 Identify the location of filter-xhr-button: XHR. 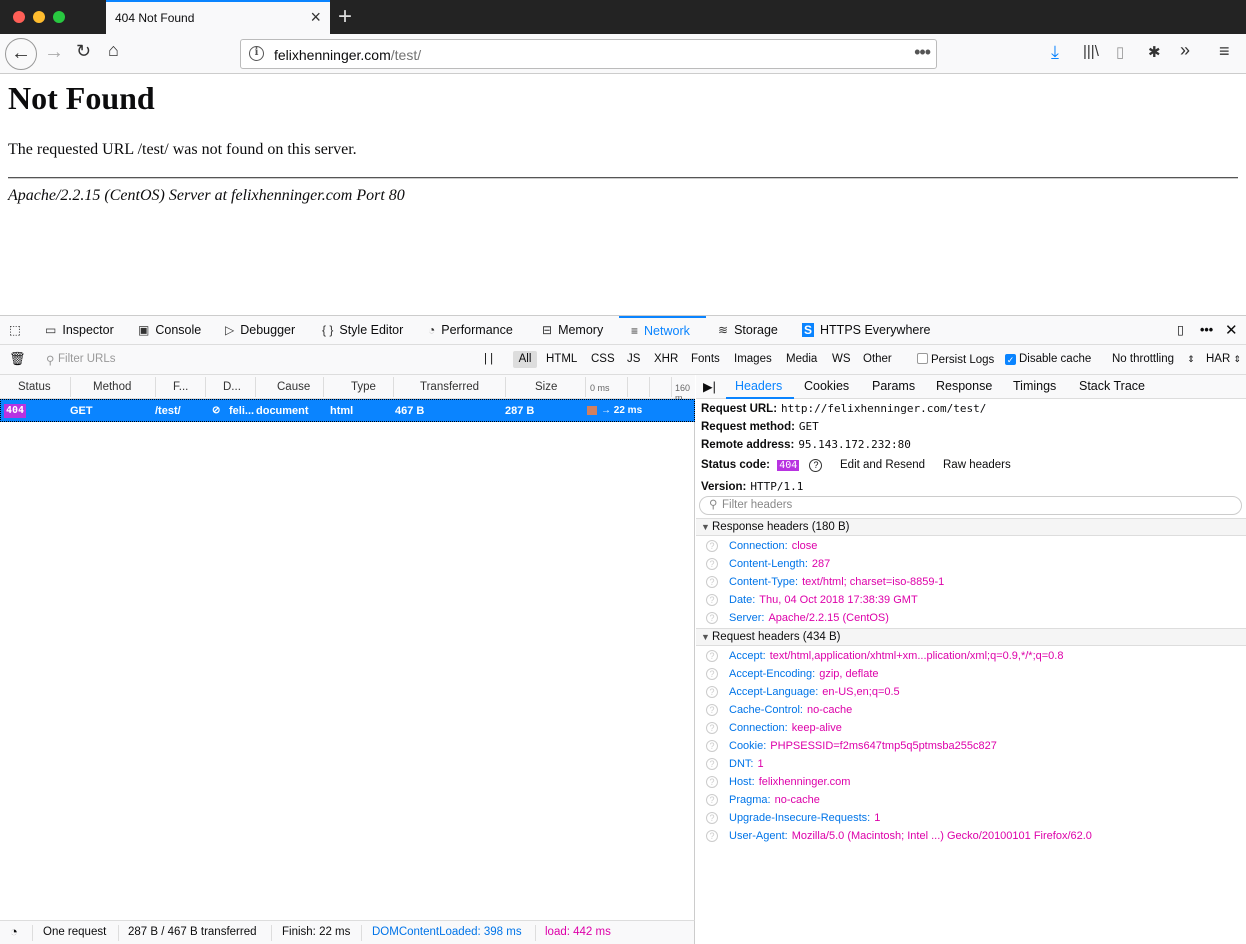
(666, 359).